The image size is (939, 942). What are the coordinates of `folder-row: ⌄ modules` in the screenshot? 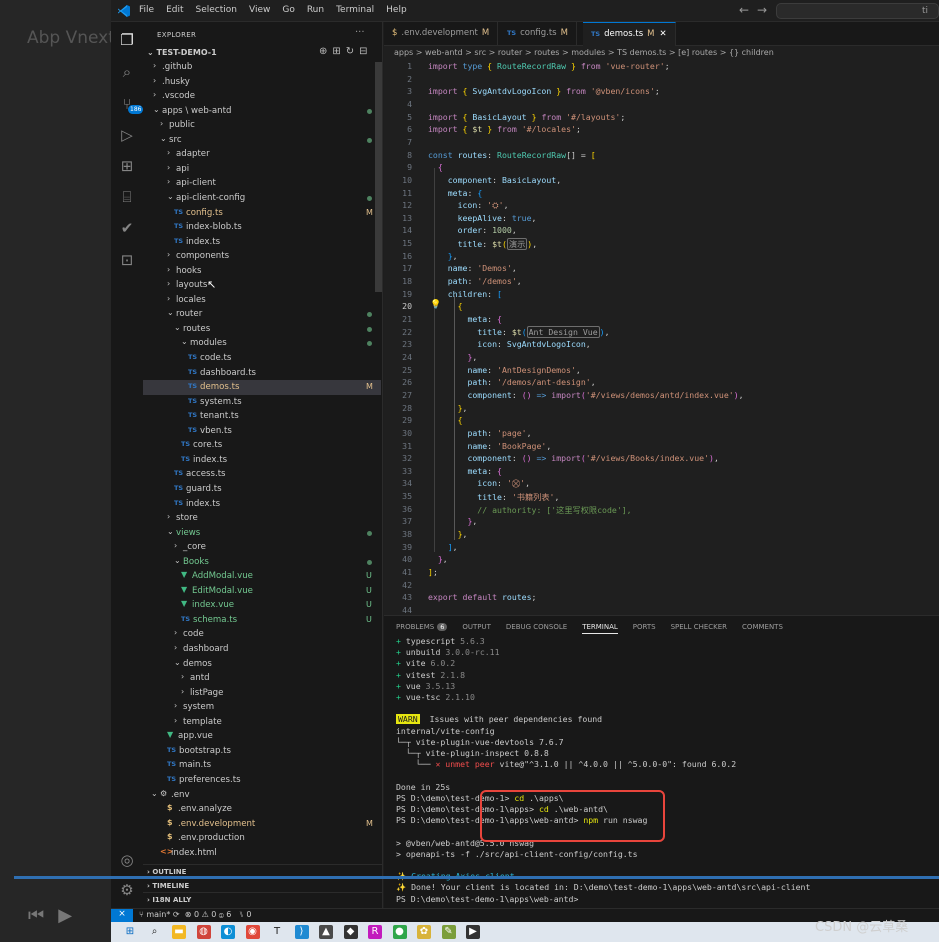 It's located at (262, 343).